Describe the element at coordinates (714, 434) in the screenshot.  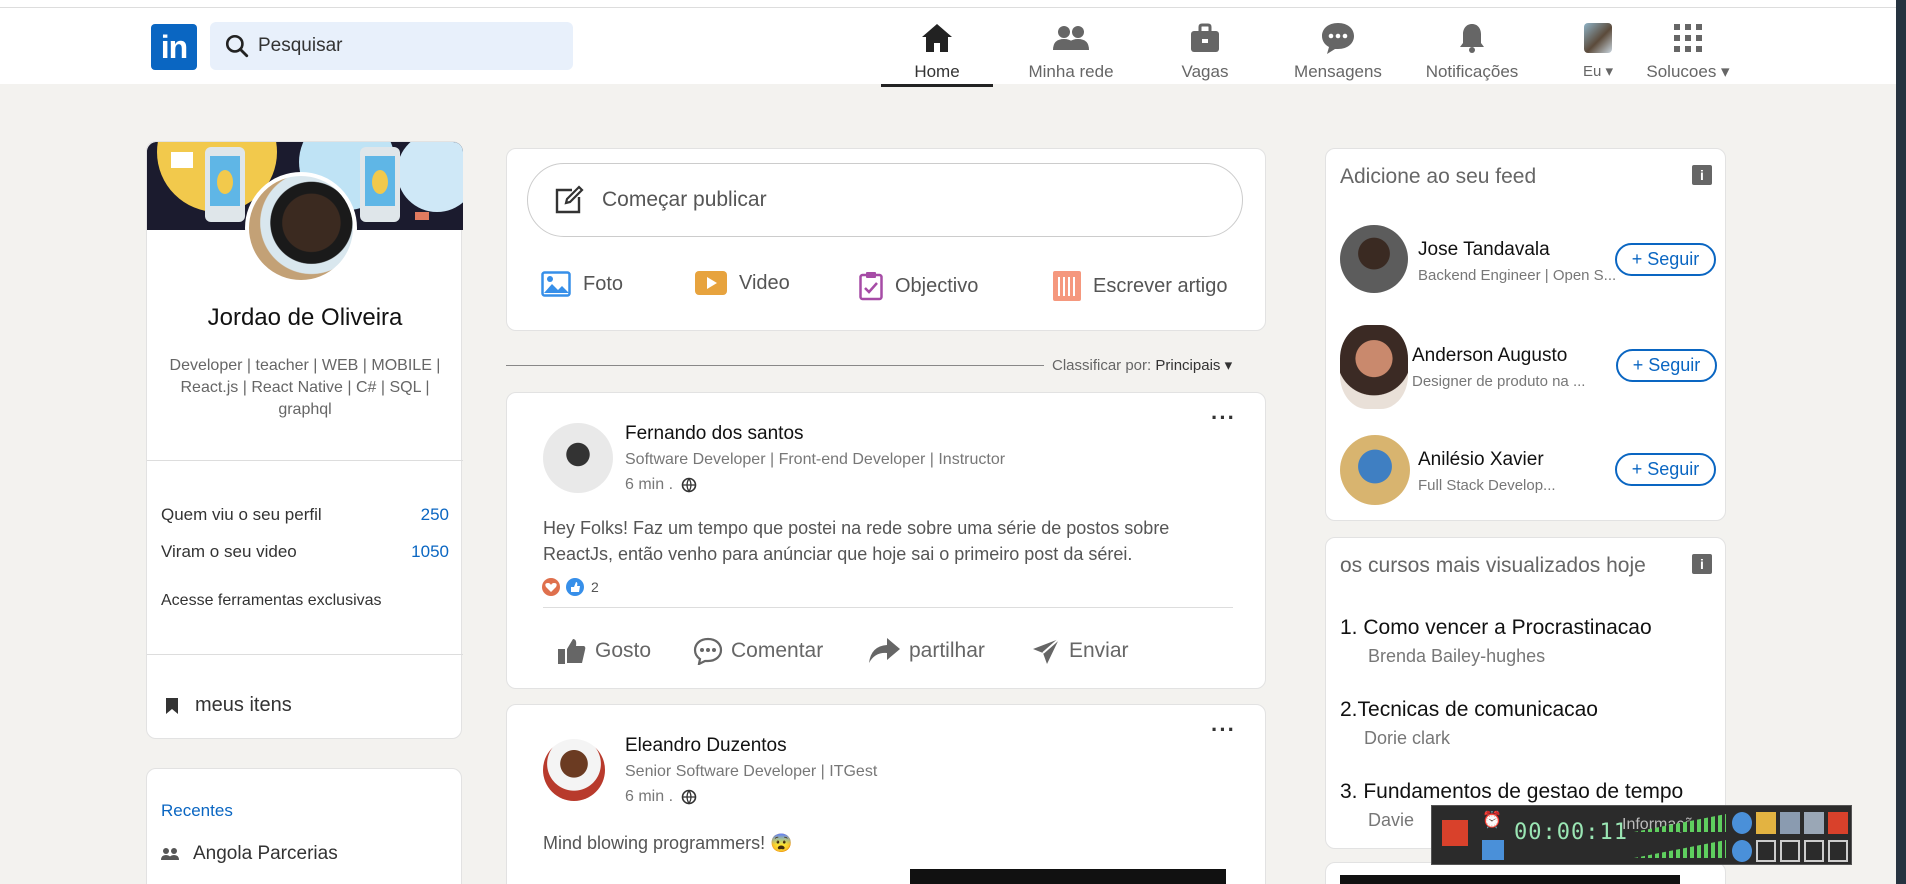
I see `post-author-name: Fernando dos santos` at that location.